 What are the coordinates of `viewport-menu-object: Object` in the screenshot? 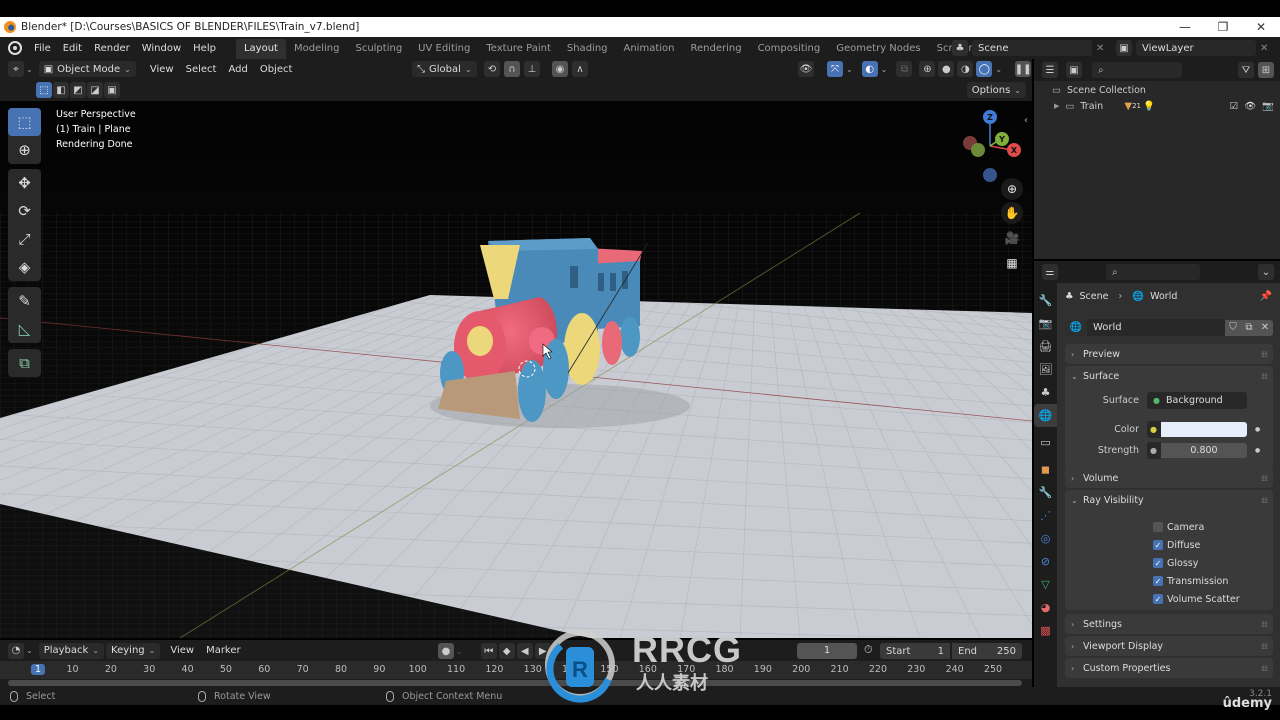 It's located at (276, 69).